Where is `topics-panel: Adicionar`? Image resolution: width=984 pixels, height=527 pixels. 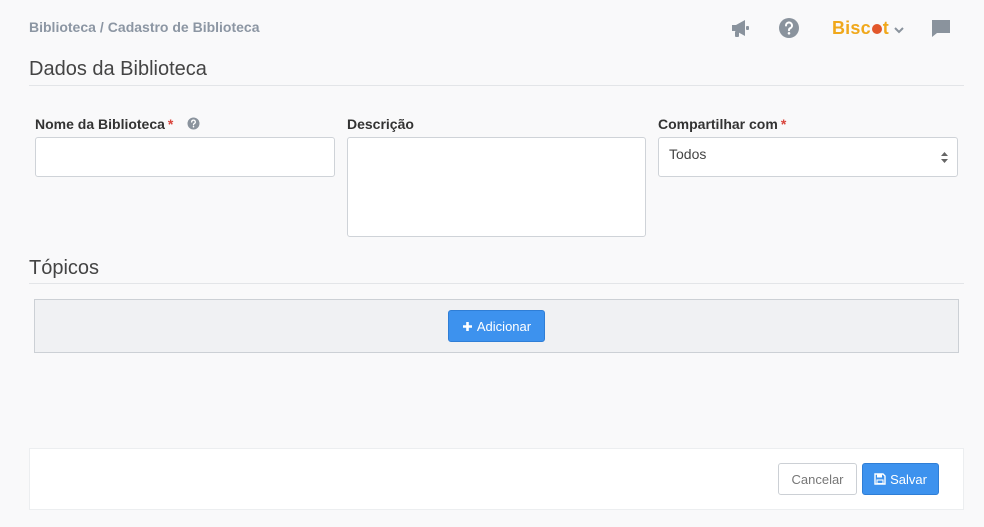 topics-panel: Adicionar is located at coordinates (496, 326).